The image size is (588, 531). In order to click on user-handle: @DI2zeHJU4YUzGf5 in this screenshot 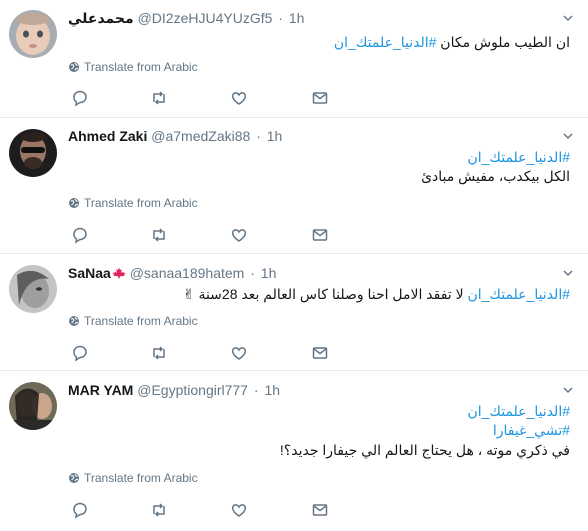, I will do `click(205, 18)`.